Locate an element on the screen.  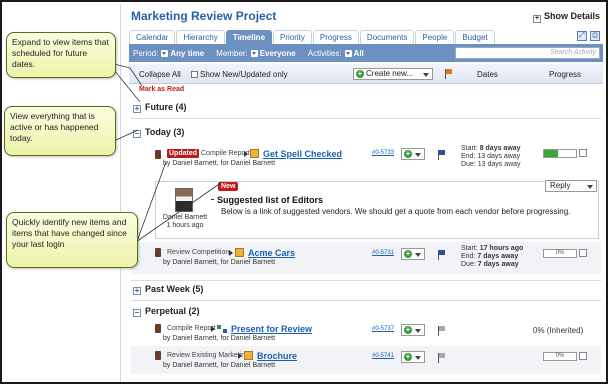
tab-people: People is located at coordinates (435, 37).